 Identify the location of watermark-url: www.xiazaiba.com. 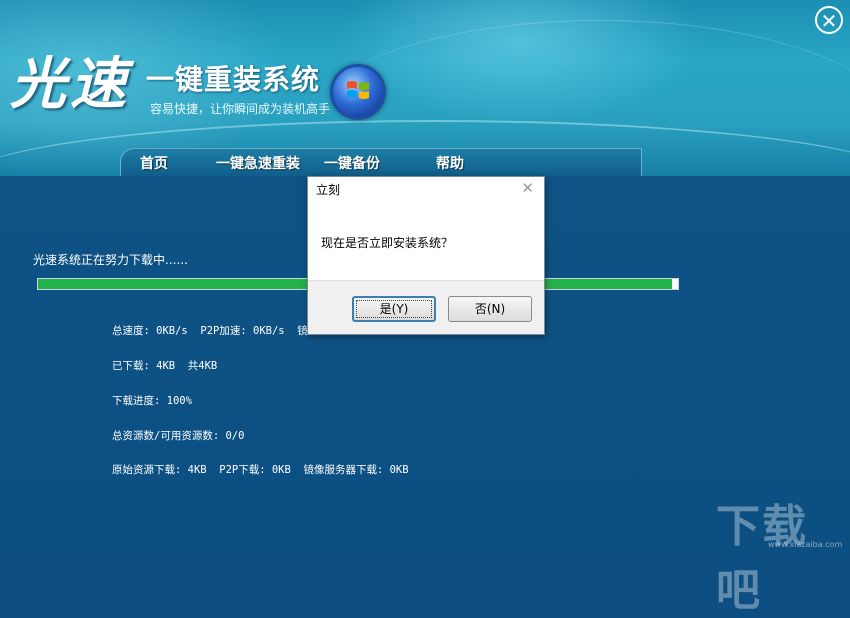
(805, 544).